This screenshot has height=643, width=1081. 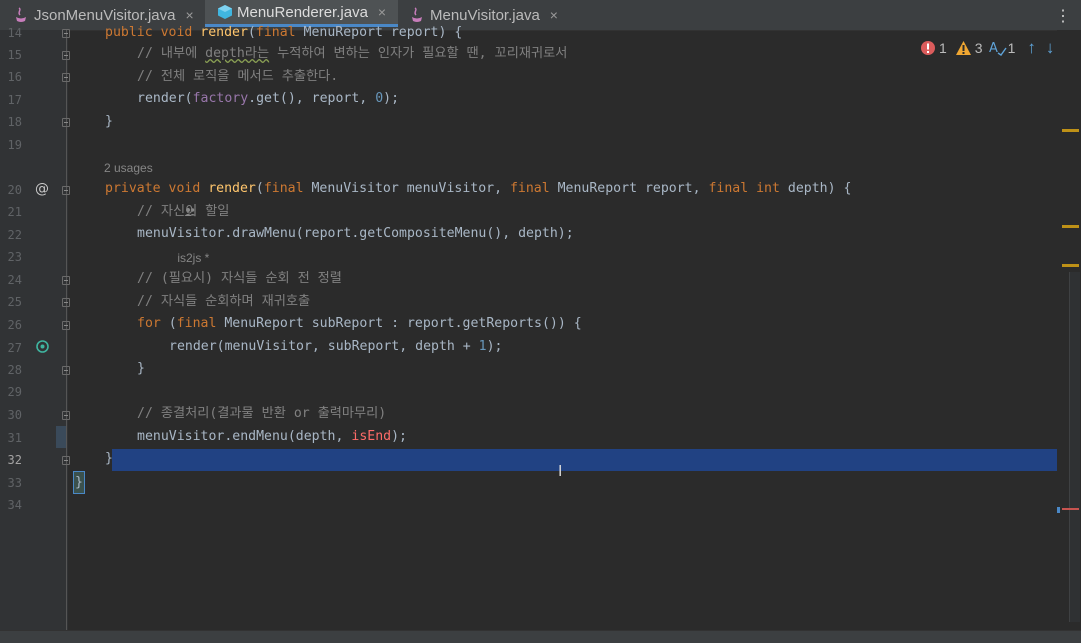 What do you see at coordinates (141, 368) in the screenshot?
I see `code-line-28: }` at bounding box center [141, 368].